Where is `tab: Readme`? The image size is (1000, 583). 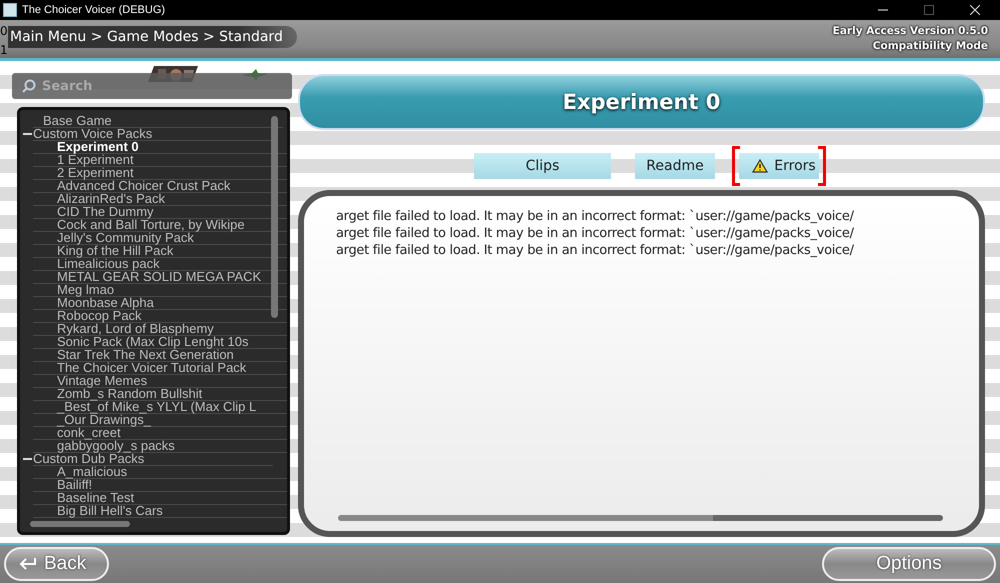
tab: Readme is located at coordinates (675, 166).